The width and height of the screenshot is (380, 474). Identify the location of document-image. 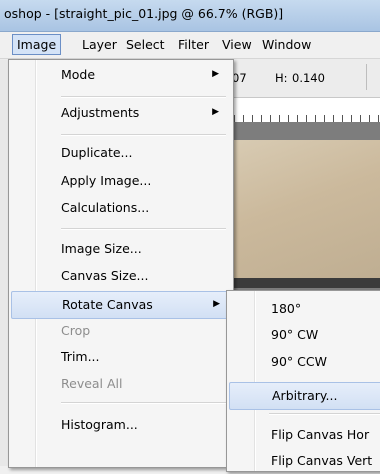
(305, 210).